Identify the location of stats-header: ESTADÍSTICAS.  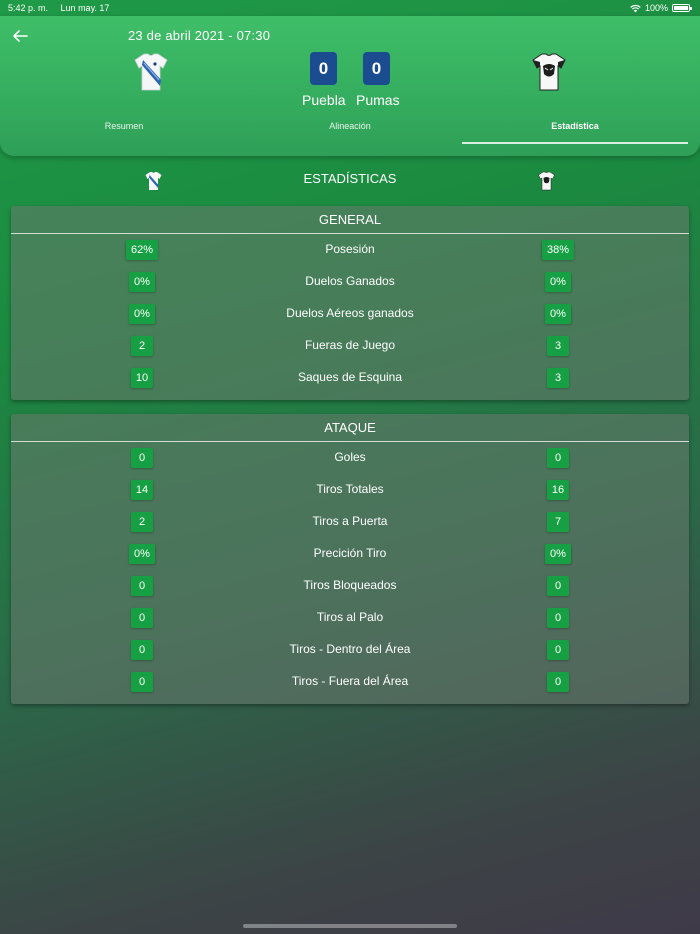
(350, 181).